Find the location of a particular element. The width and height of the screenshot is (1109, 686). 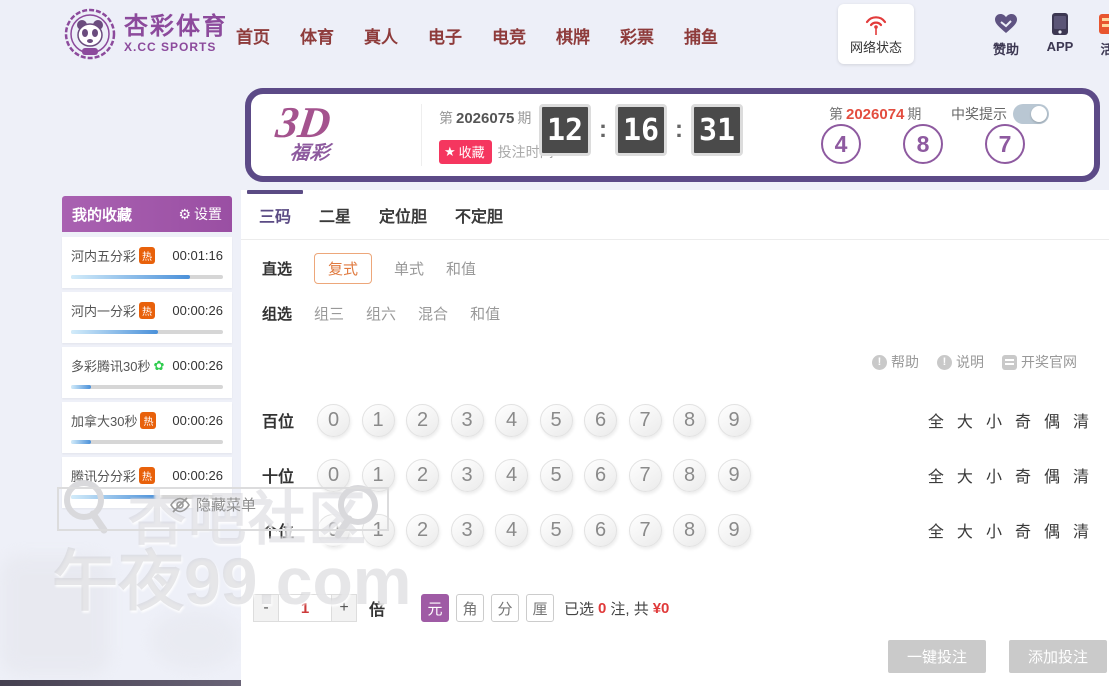

unit-fen: 分 is located at coordinates (505, 608).